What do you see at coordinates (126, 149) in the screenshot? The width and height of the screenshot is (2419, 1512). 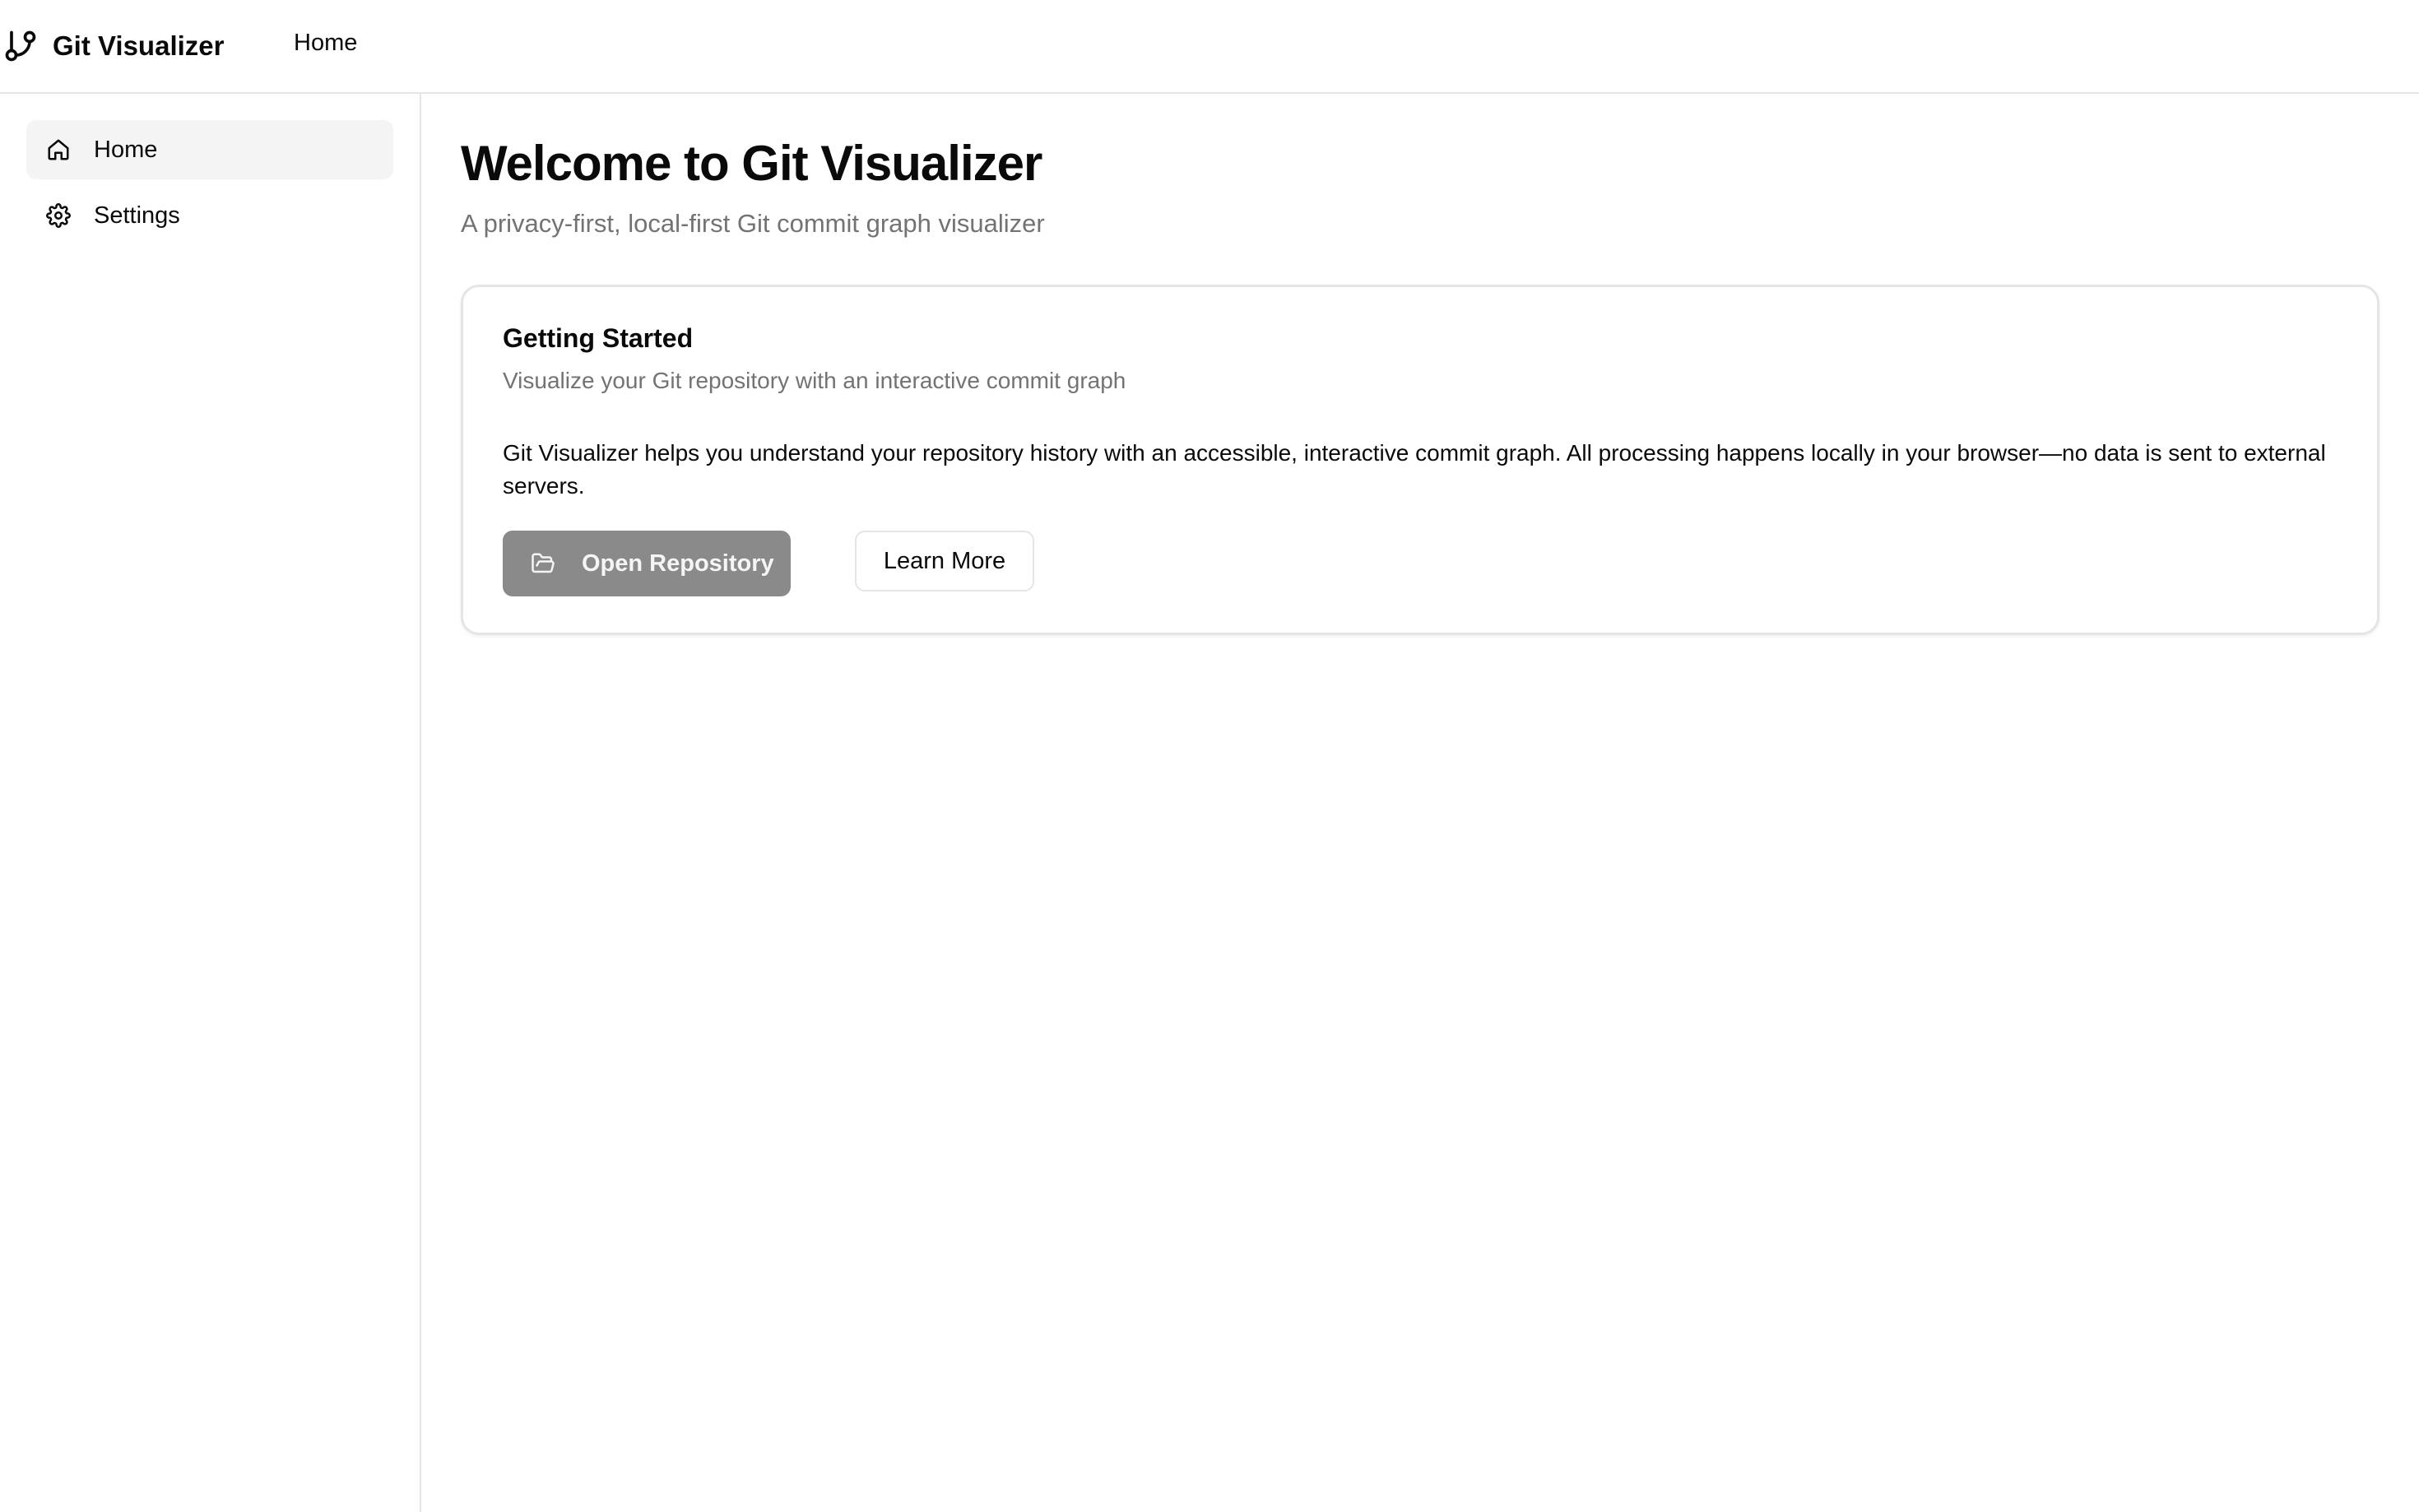 I see `sidebar-item-label: Home` at bounding box center [126, 149].